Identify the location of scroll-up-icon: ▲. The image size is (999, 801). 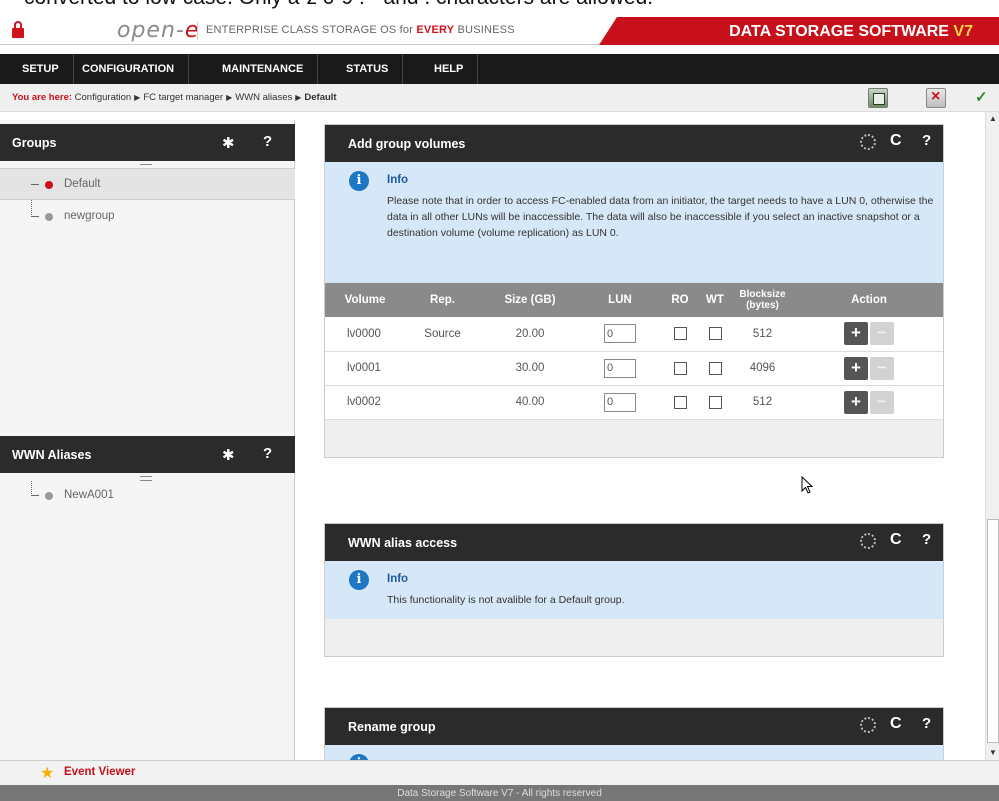
(992, 119).